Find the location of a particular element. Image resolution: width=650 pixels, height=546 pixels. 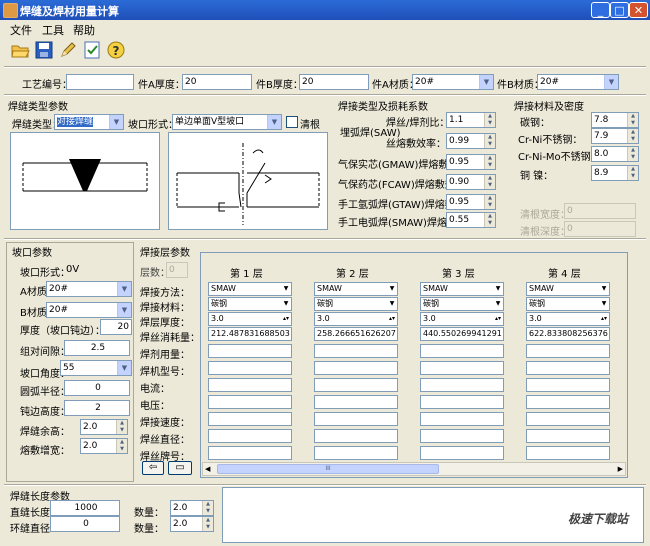

layer-3-method: SMAW ▼ is located at coordinates (462, 289).